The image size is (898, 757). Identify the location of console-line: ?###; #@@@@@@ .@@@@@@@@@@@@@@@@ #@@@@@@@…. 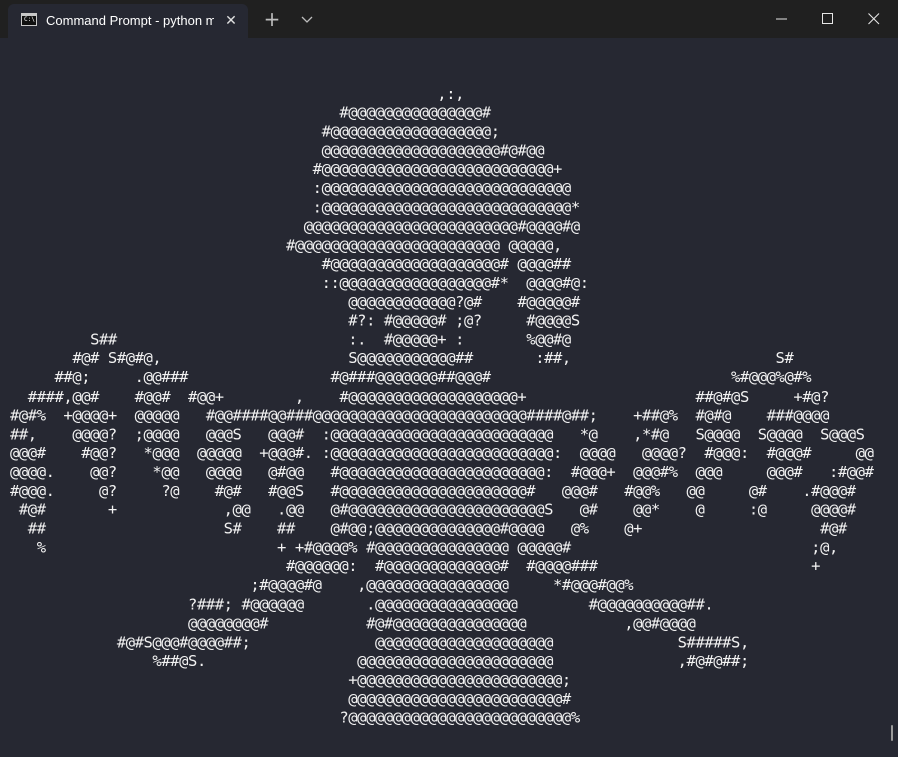
(362, 604).